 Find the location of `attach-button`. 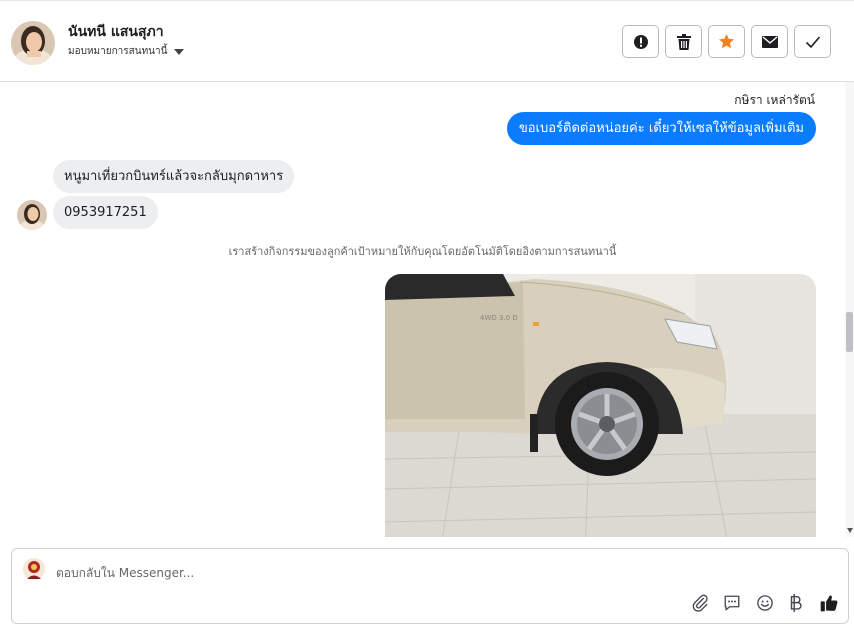

attach-button is located at coordinates (700, 603).